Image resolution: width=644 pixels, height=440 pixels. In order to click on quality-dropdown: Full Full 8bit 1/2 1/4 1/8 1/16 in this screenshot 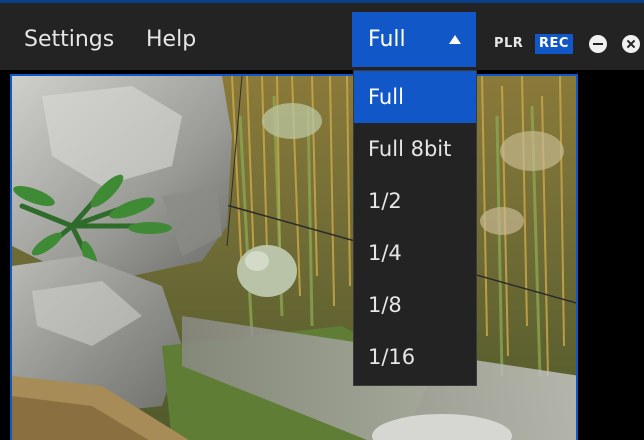, I will do `click(415, 228)`.